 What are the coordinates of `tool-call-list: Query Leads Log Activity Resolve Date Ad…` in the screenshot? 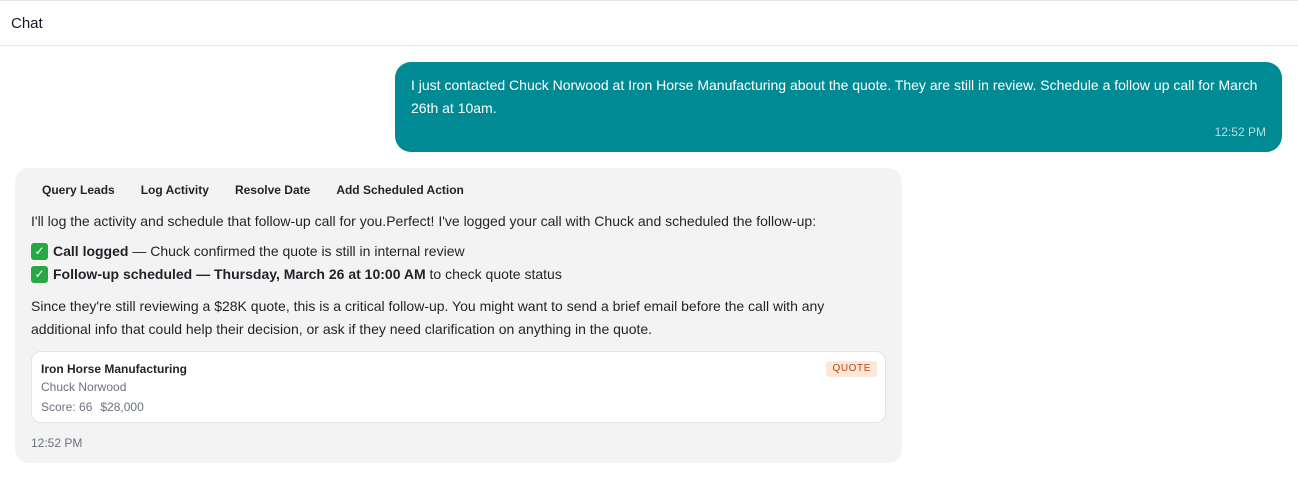 It's located at (266, 190).